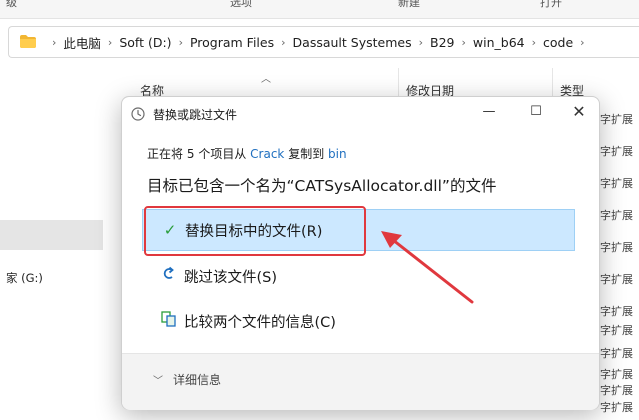  I want to click on ribbon-item: 级, so click(11, 5).